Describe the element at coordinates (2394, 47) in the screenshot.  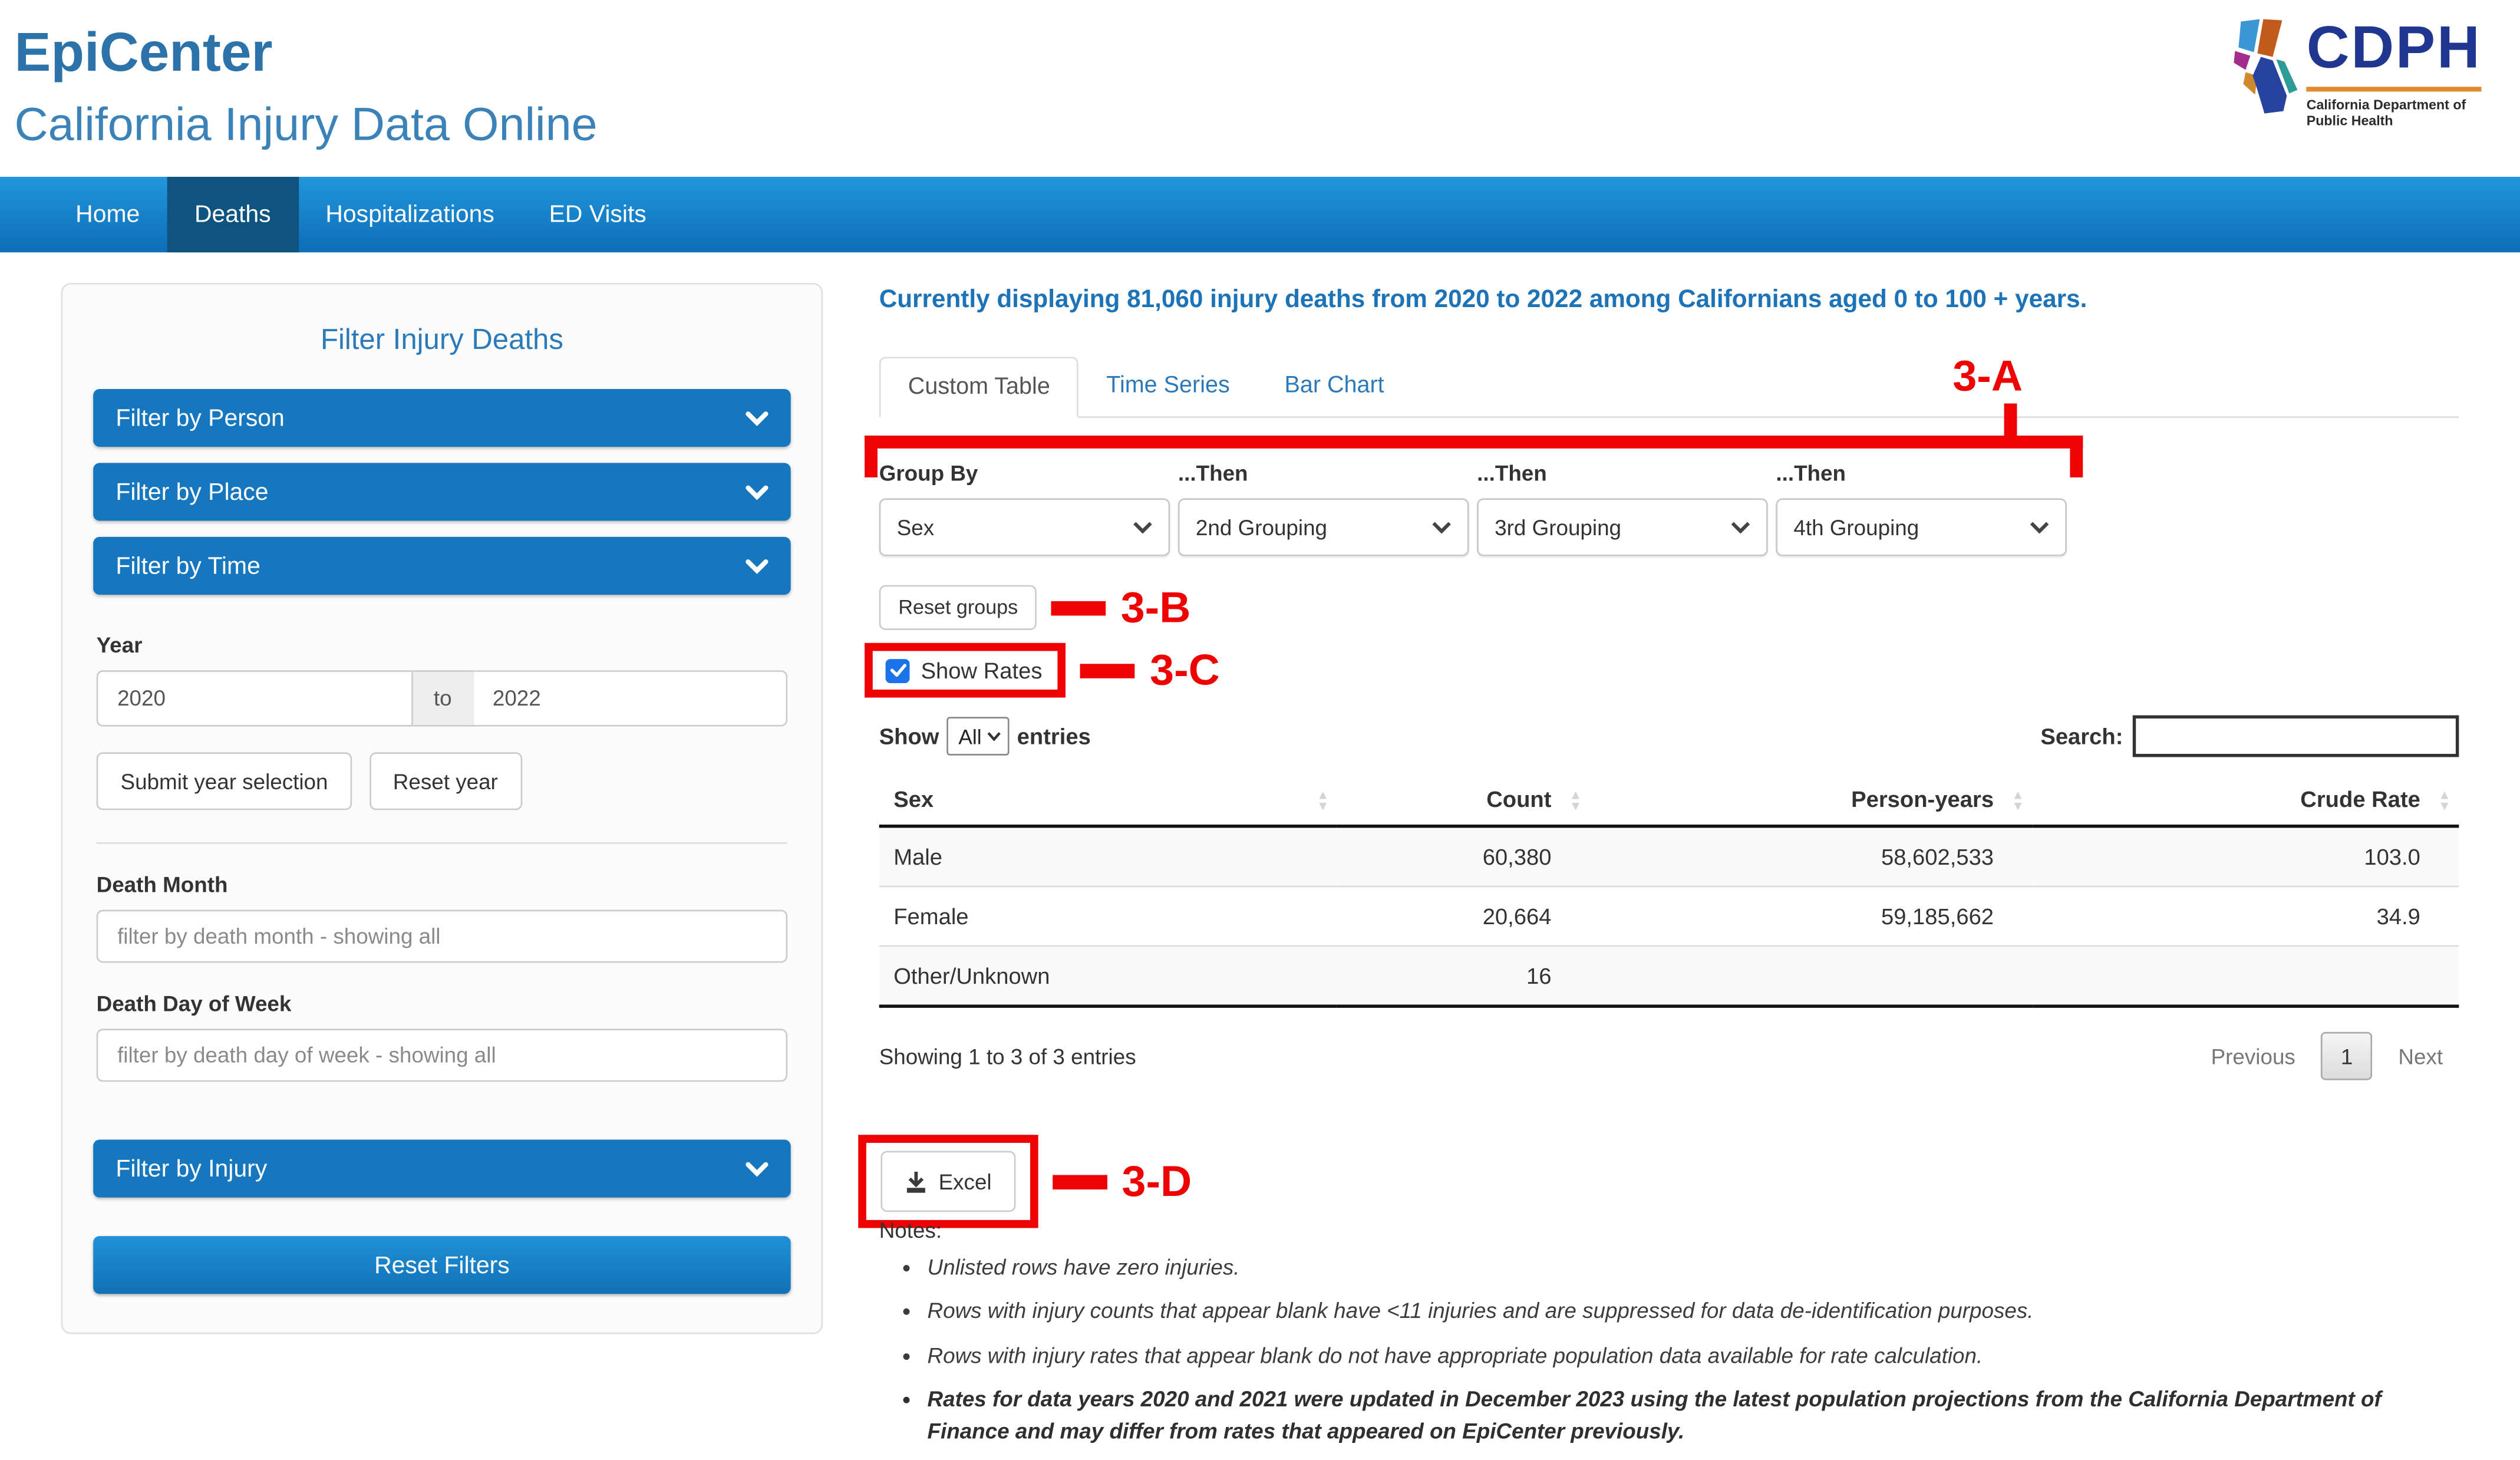
I see `cdph-acronym: CDPH` at that location.